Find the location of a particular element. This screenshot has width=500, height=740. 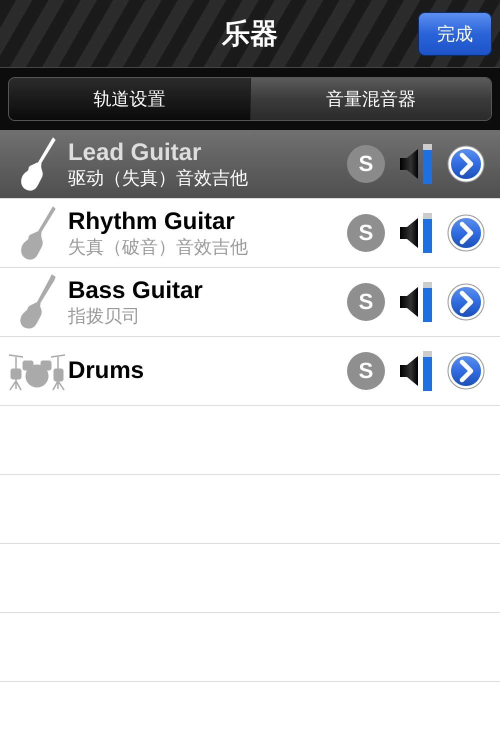

track-instrument: 驱动（失真）音效吉他 is located at coordinates (158, 178).